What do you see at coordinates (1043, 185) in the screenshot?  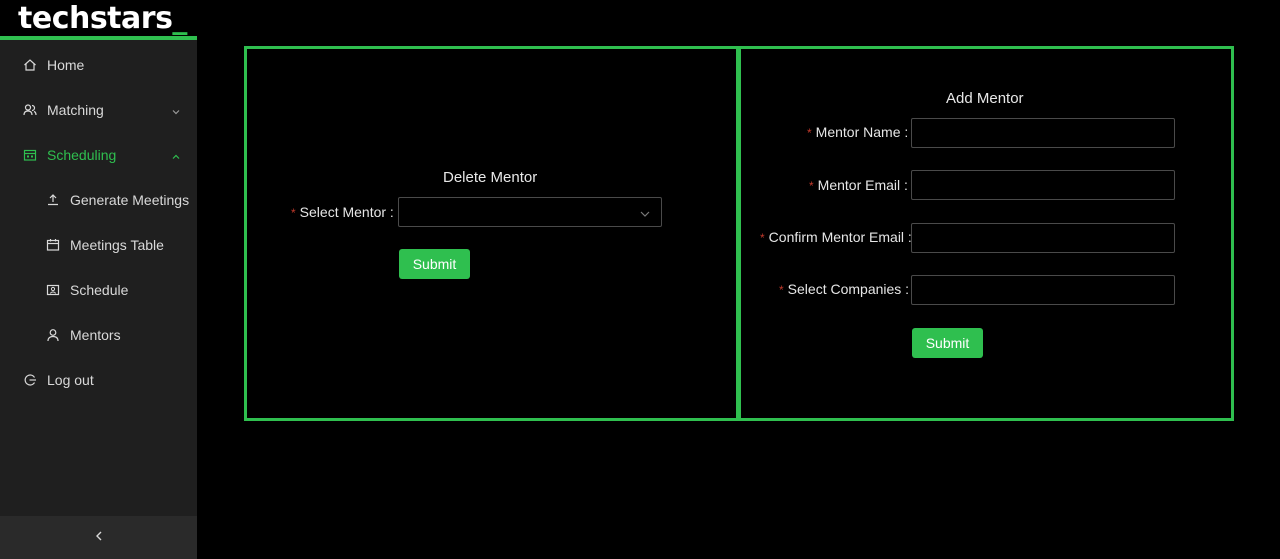 I see `mentor-email-input` at bounding box center [1043, 185].